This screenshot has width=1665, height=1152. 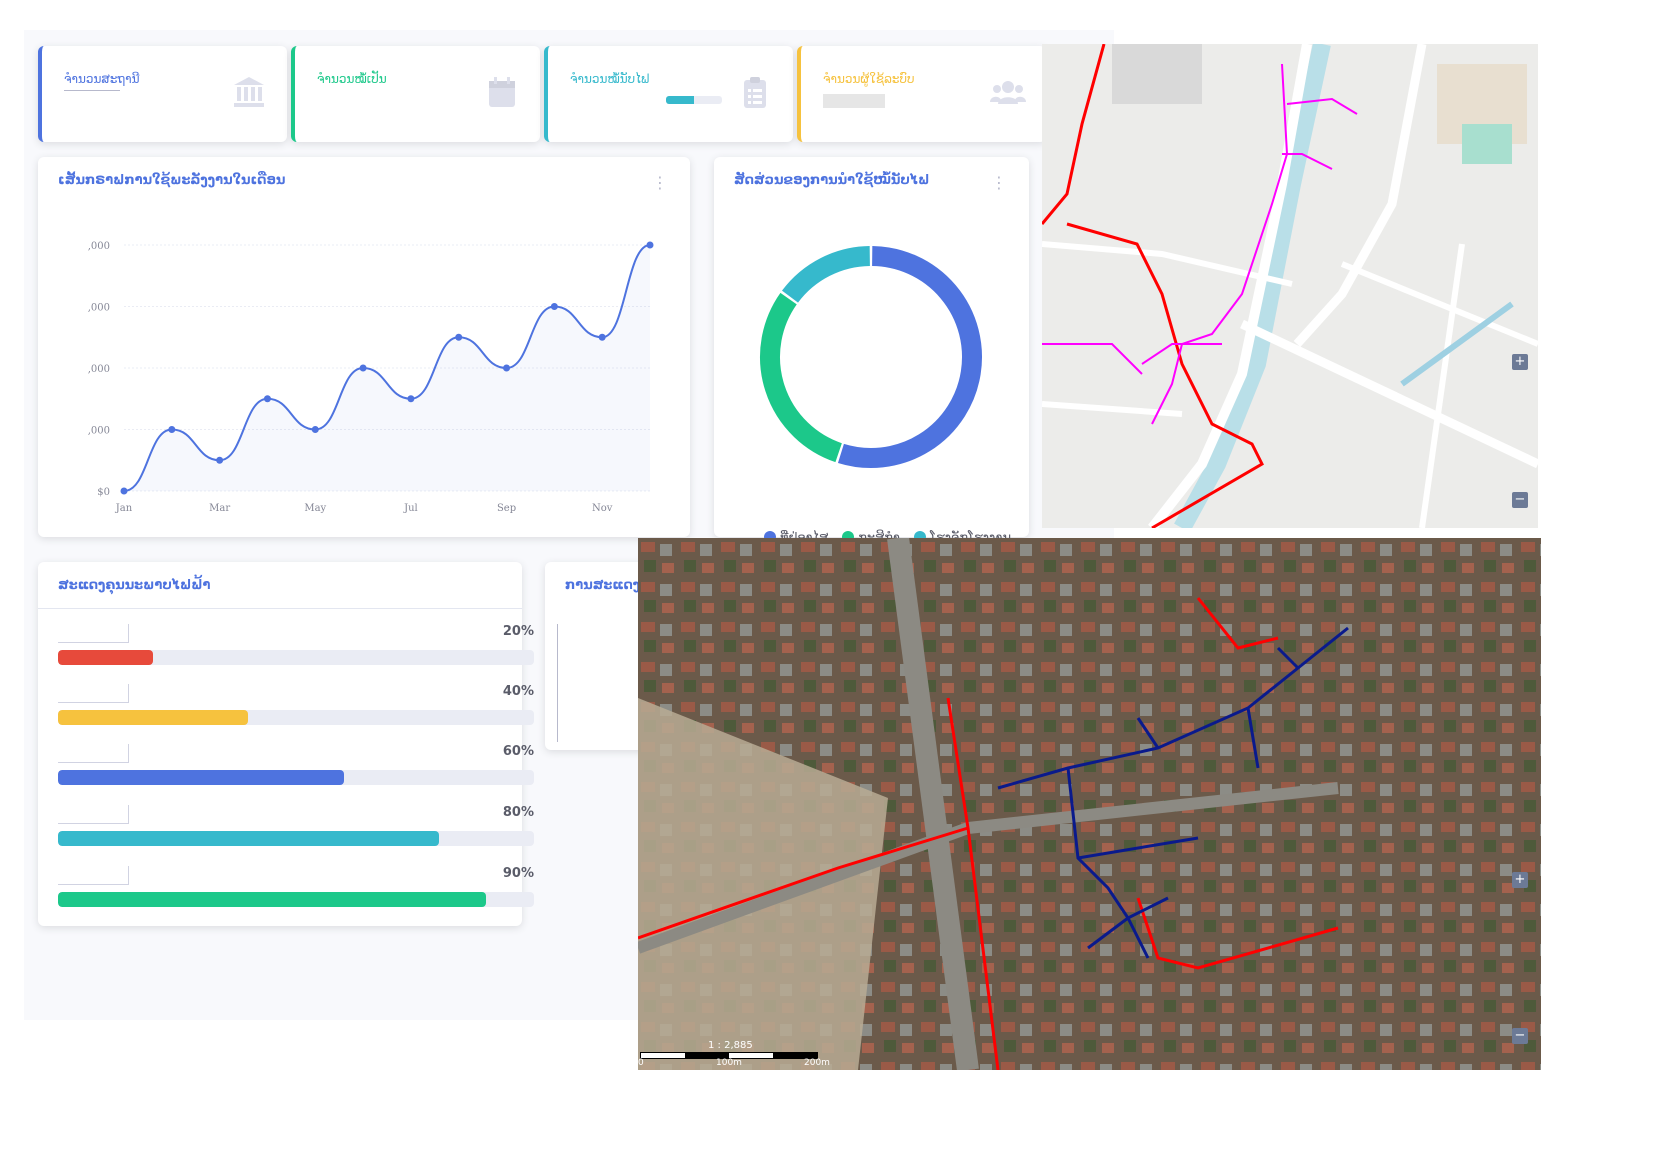 What do you see at coordinates (249, 92) in the screenshot?
I see `bank-icon` at bounding box center [249, 92].